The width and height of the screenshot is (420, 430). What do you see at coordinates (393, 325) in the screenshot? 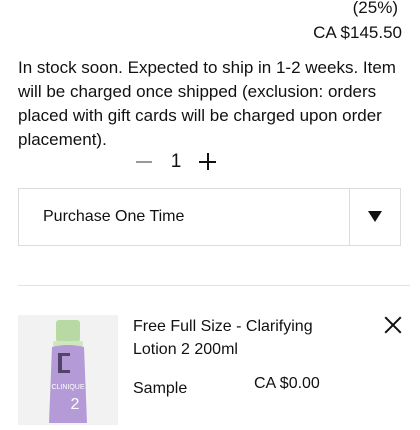
I see `close-icon` at bounding box center [393, 325].